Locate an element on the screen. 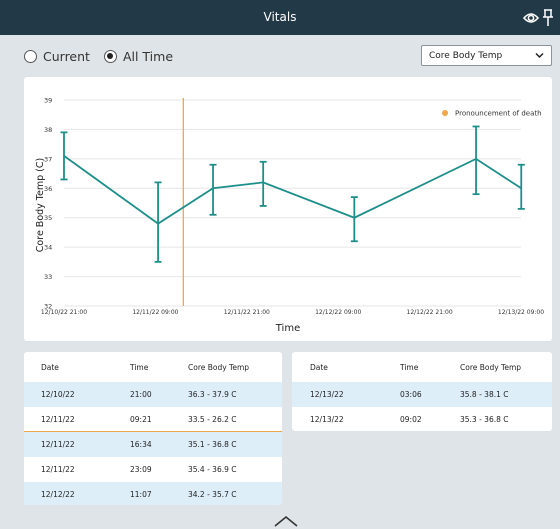 The height and width of the screenshot is (529, 560). metric-select: Core Body Temp is located at coordinates (486, 55).